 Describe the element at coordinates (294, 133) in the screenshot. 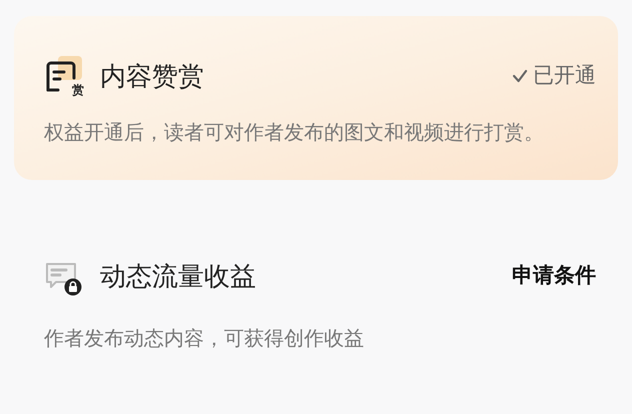

I see `benefit-description: 权益开通后，读者可对作者发布的图文和视频进行打赏。` at that location.